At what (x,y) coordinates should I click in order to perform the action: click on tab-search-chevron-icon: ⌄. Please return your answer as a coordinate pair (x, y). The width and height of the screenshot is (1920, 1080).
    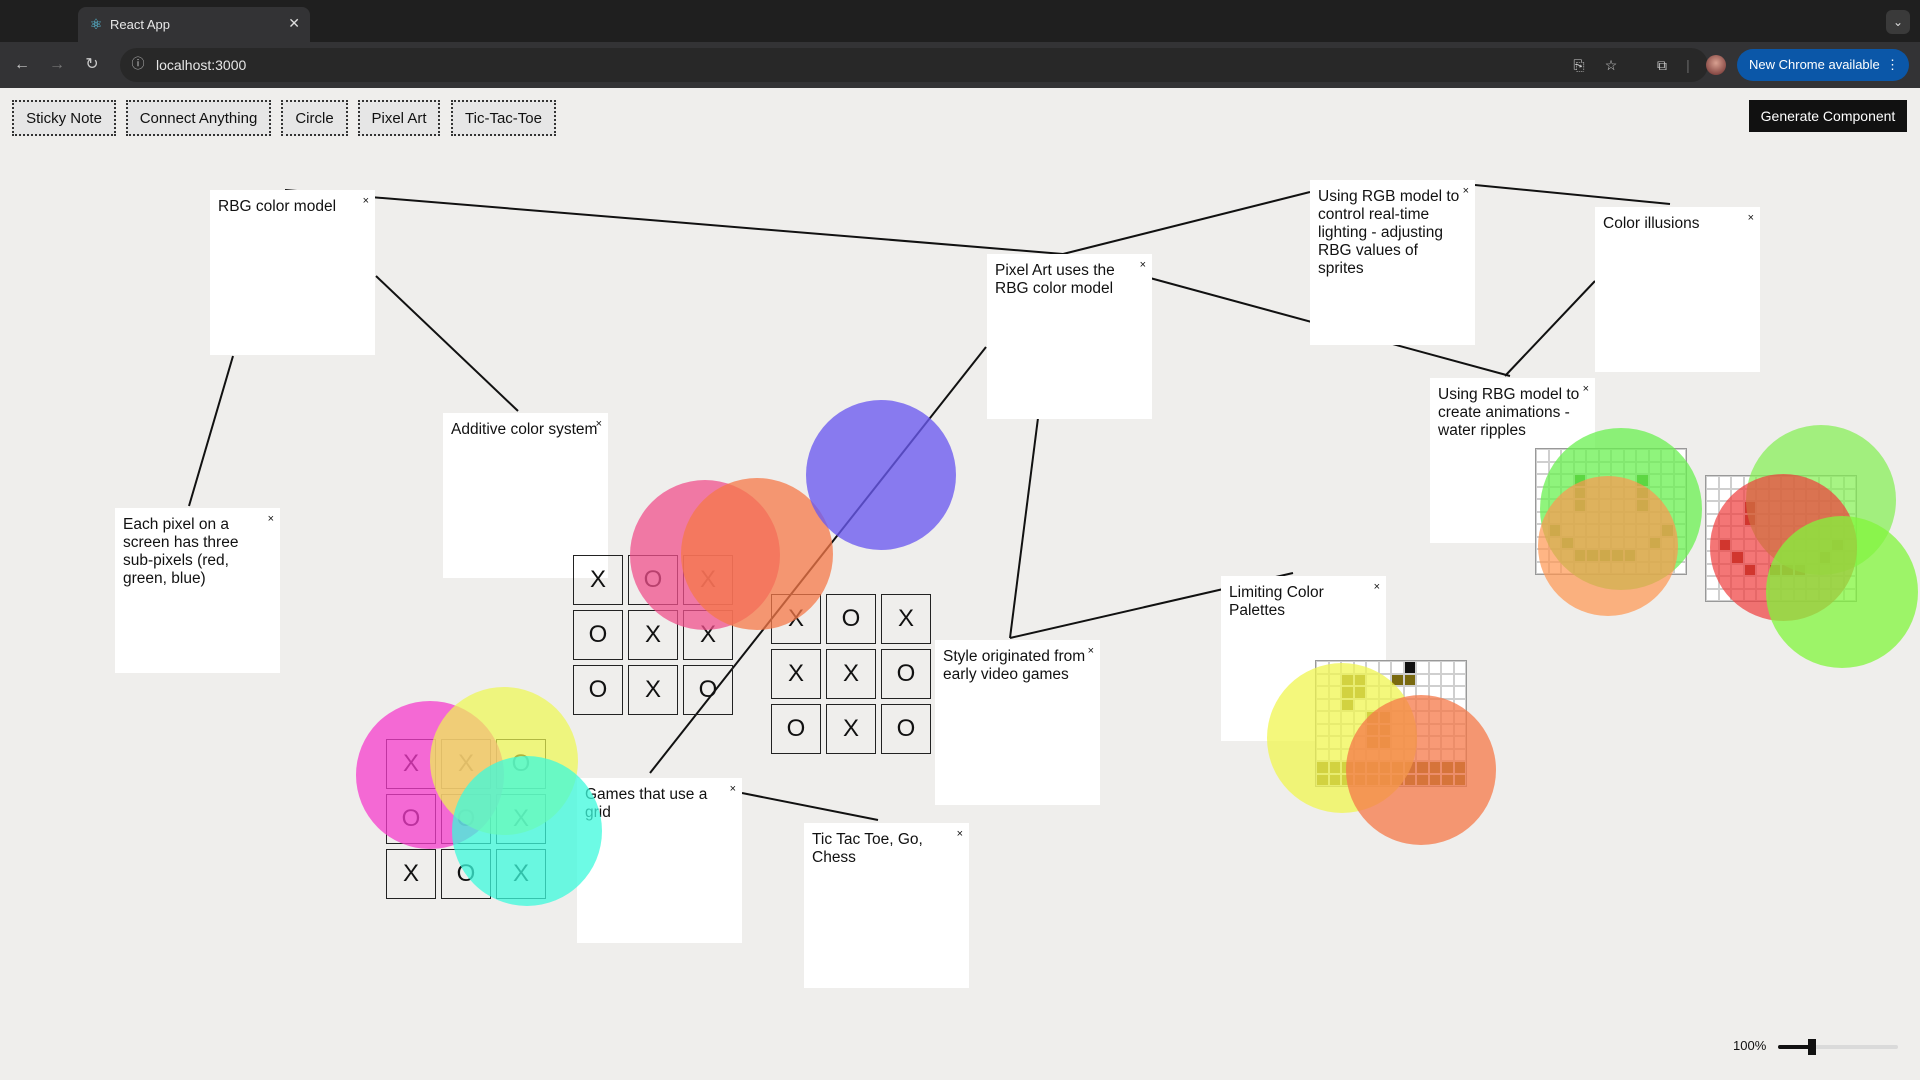
    Looking at the image, I should click on (1898, 22).